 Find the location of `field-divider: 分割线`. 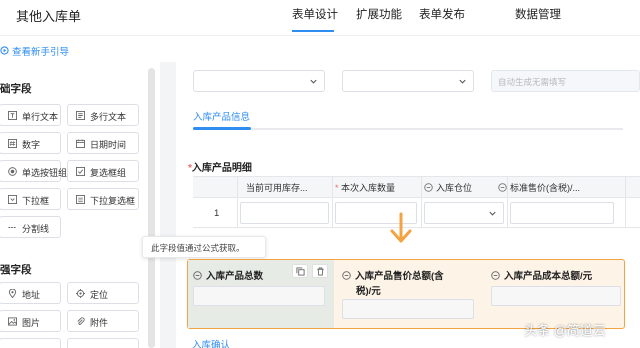

field-divider: 分割线 is located at coordinates (30, 227).